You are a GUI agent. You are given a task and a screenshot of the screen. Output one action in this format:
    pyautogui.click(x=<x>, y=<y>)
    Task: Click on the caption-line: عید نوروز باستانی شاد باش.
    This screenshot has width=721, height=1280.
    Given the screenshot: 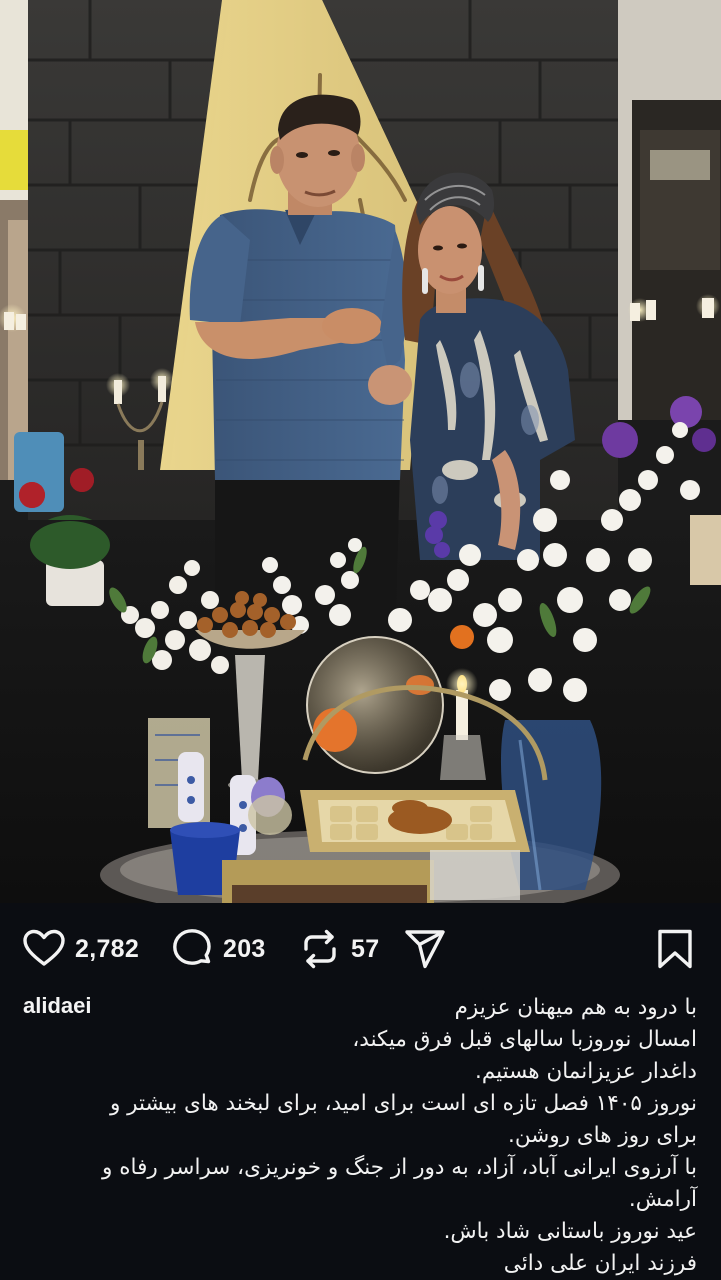 What is the action you would take?
    pyautogui.click(x=570, y=1231)
    